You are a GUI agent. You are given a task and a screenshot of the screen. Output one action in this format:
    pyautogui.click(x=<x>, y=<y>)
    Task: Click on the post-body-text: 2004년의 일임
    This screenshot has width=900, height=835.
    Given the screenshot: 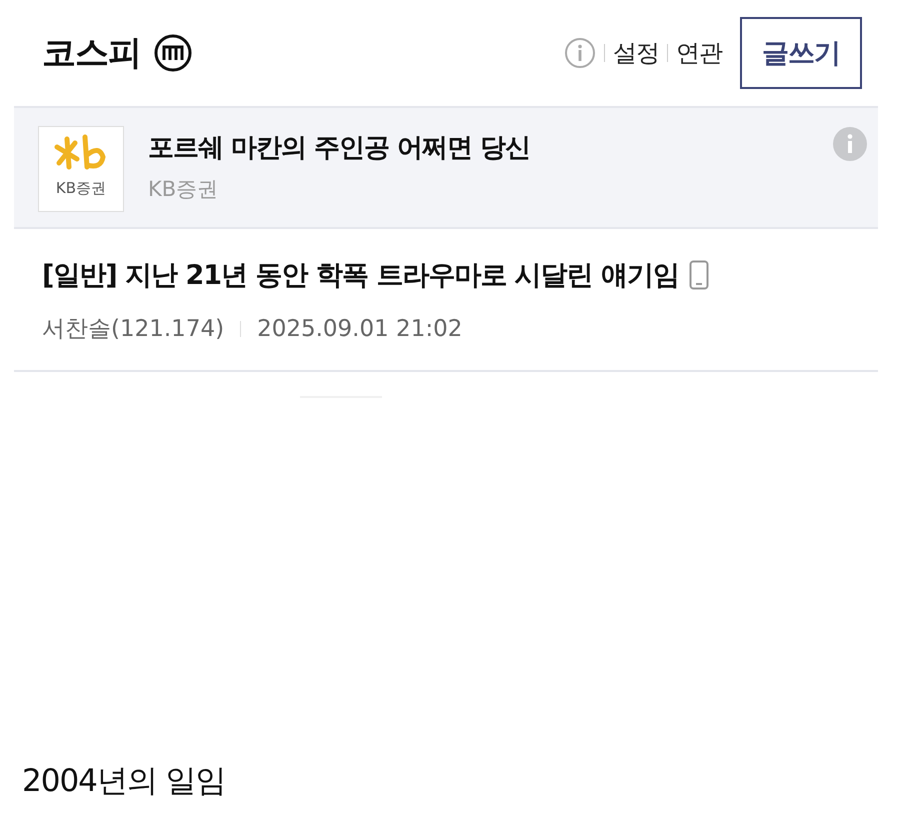 What is the action you would take?
    pyautogui.click(x=124, y=781)
    